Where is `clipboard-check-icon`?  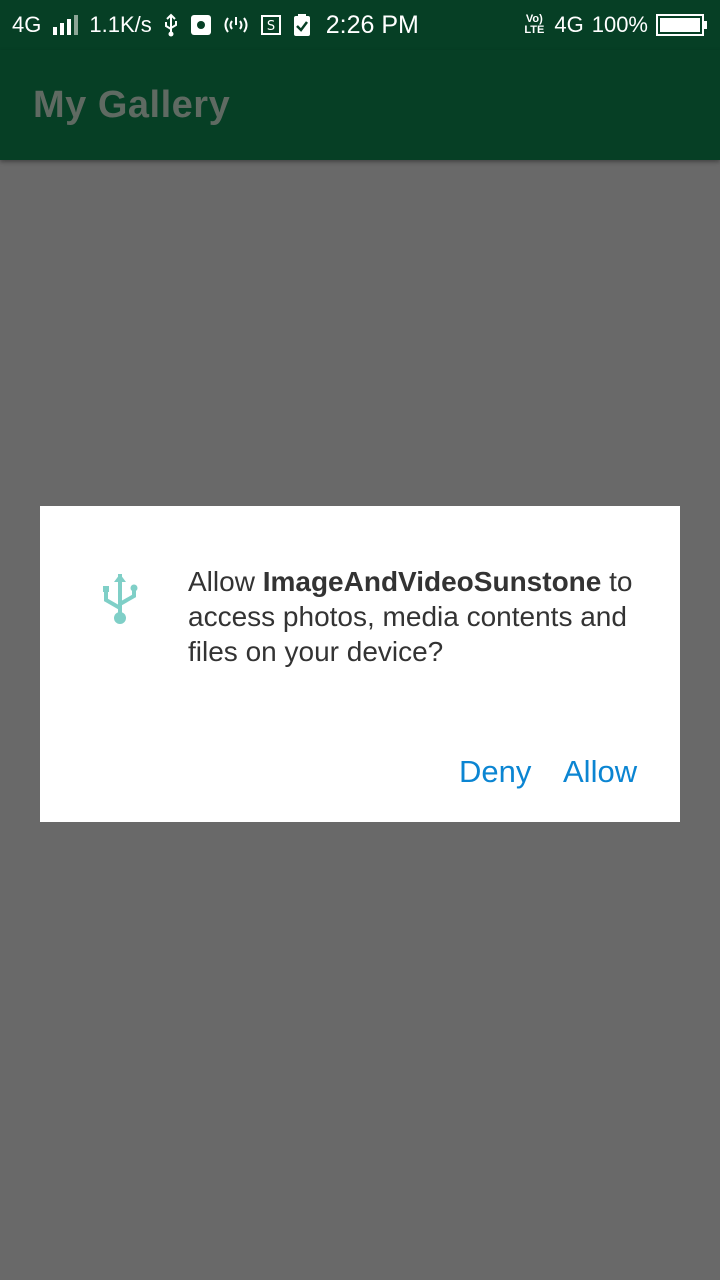 clipboard-check-icon is located at coordinates (302, 25).